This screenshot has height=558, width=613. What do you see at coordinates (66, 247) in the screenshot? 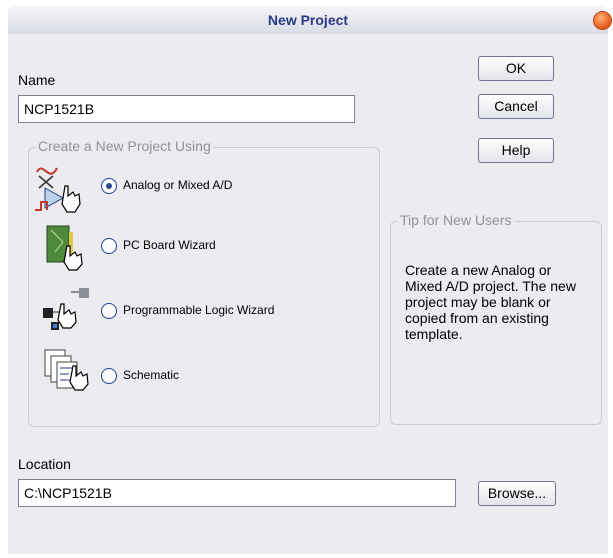
I see `pcb-icon` at bounding box center [66, 247].